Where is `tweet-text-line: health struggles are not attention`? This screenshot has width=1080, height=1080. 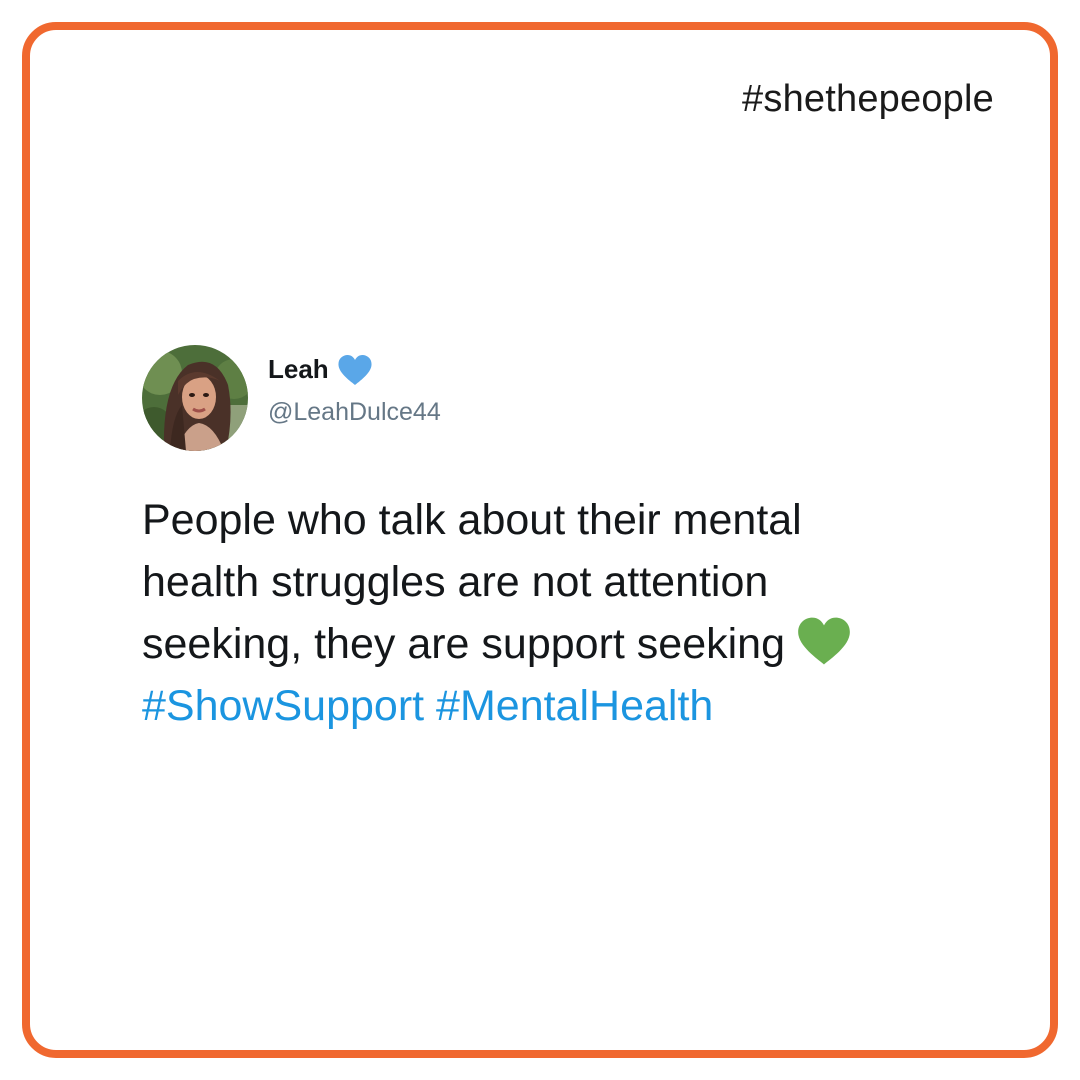 tweet-text-line: health struggles are not attention is located at coordinates (455, 582).